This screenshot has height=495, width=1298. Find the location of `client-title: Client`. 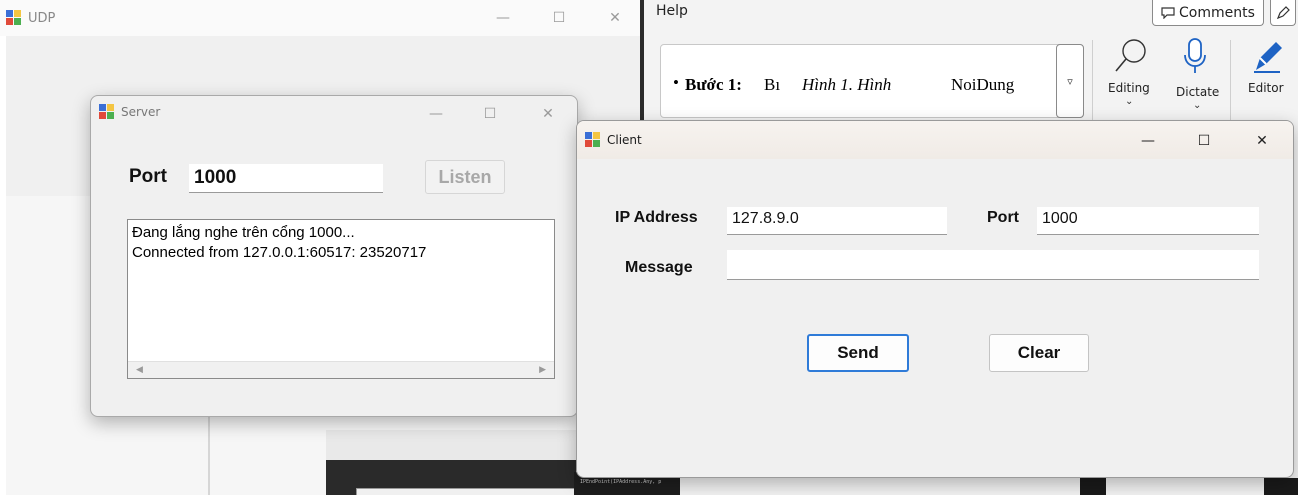

client-title: Client is located at coordinates (624, 140).